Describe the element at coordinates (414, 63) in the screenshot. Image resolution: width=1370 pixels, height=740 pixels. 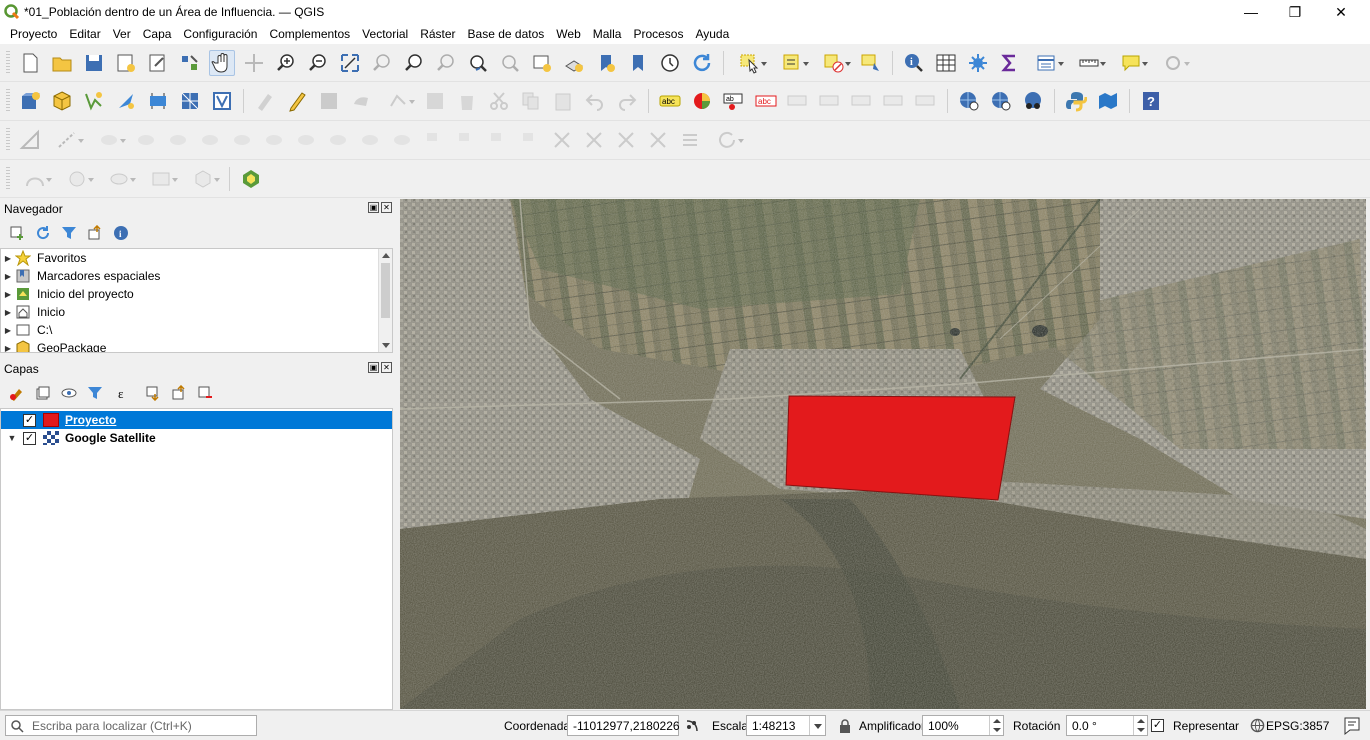
I see `zoom-to-layer-button` at that location.